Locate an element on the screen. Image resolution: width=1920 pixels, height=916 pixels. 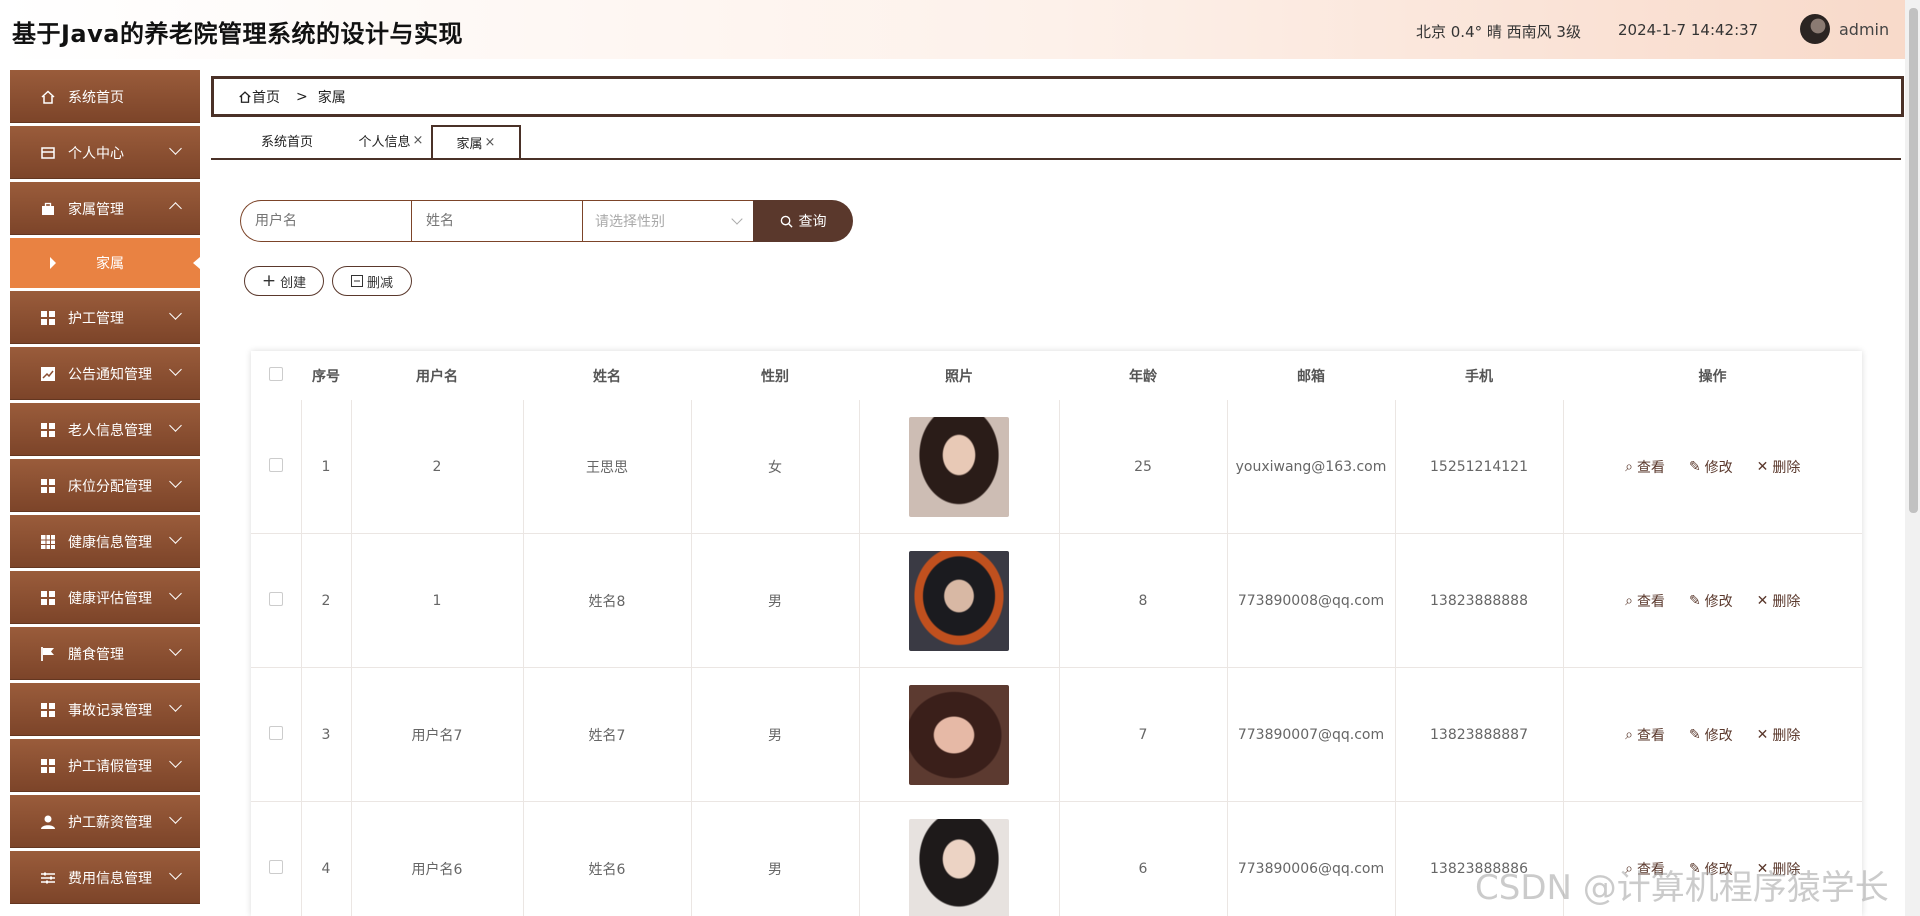
tab-bar: 系统首页 个人信息 × 家属 × is located at coordinates (1056, 142).